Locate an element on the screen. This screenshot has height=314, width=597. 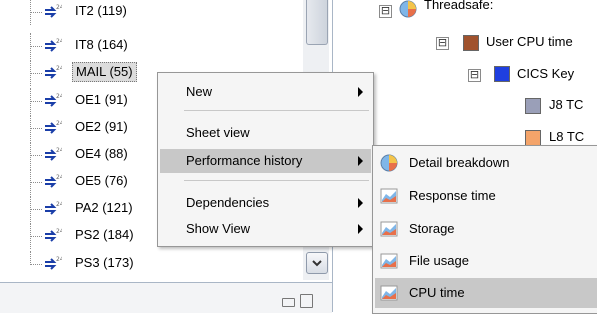
submenu-item-label: Storage is located at coordinates (432, 228).